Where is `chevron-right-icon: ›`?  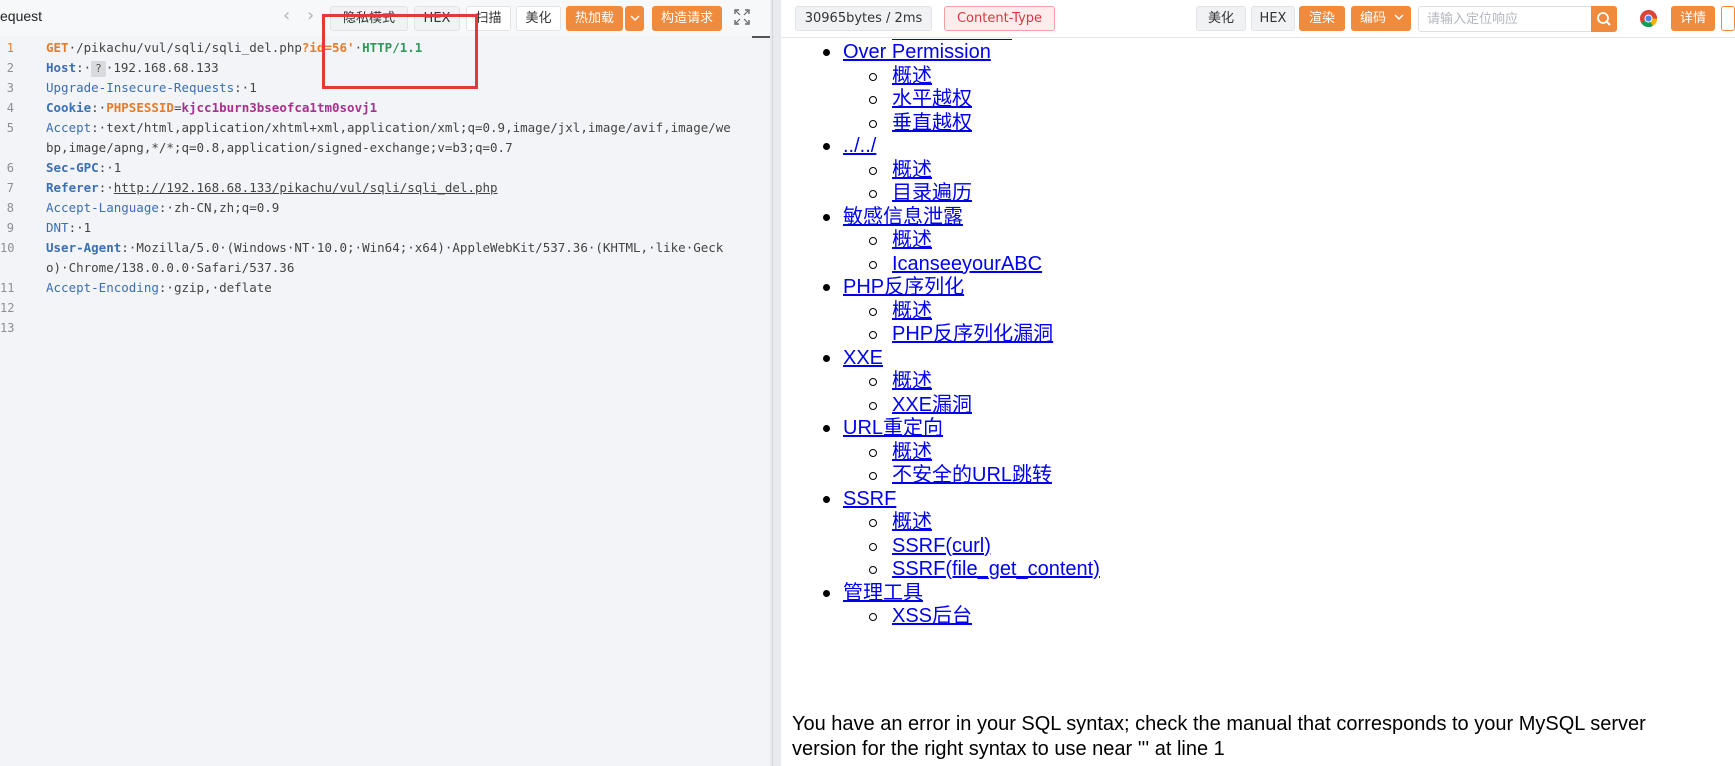 chevron-right-icon: › is located at coordinates (310, 16).